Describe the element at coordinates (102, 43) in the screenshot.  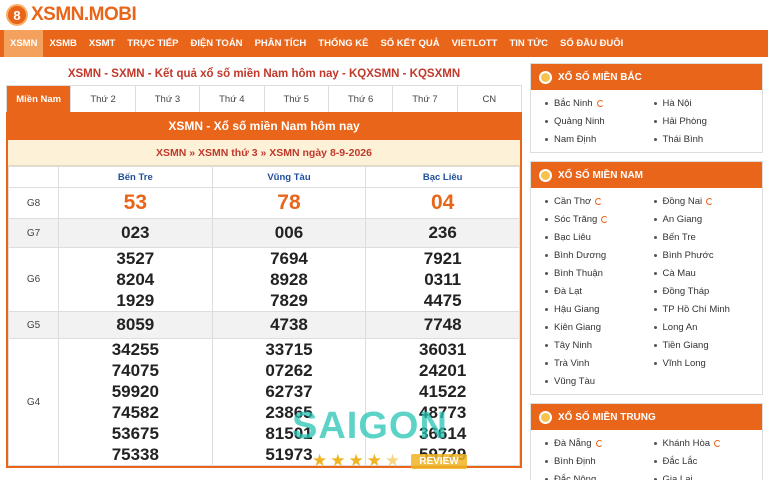
I see `nav-item-xsmt: XSMT` at that location.